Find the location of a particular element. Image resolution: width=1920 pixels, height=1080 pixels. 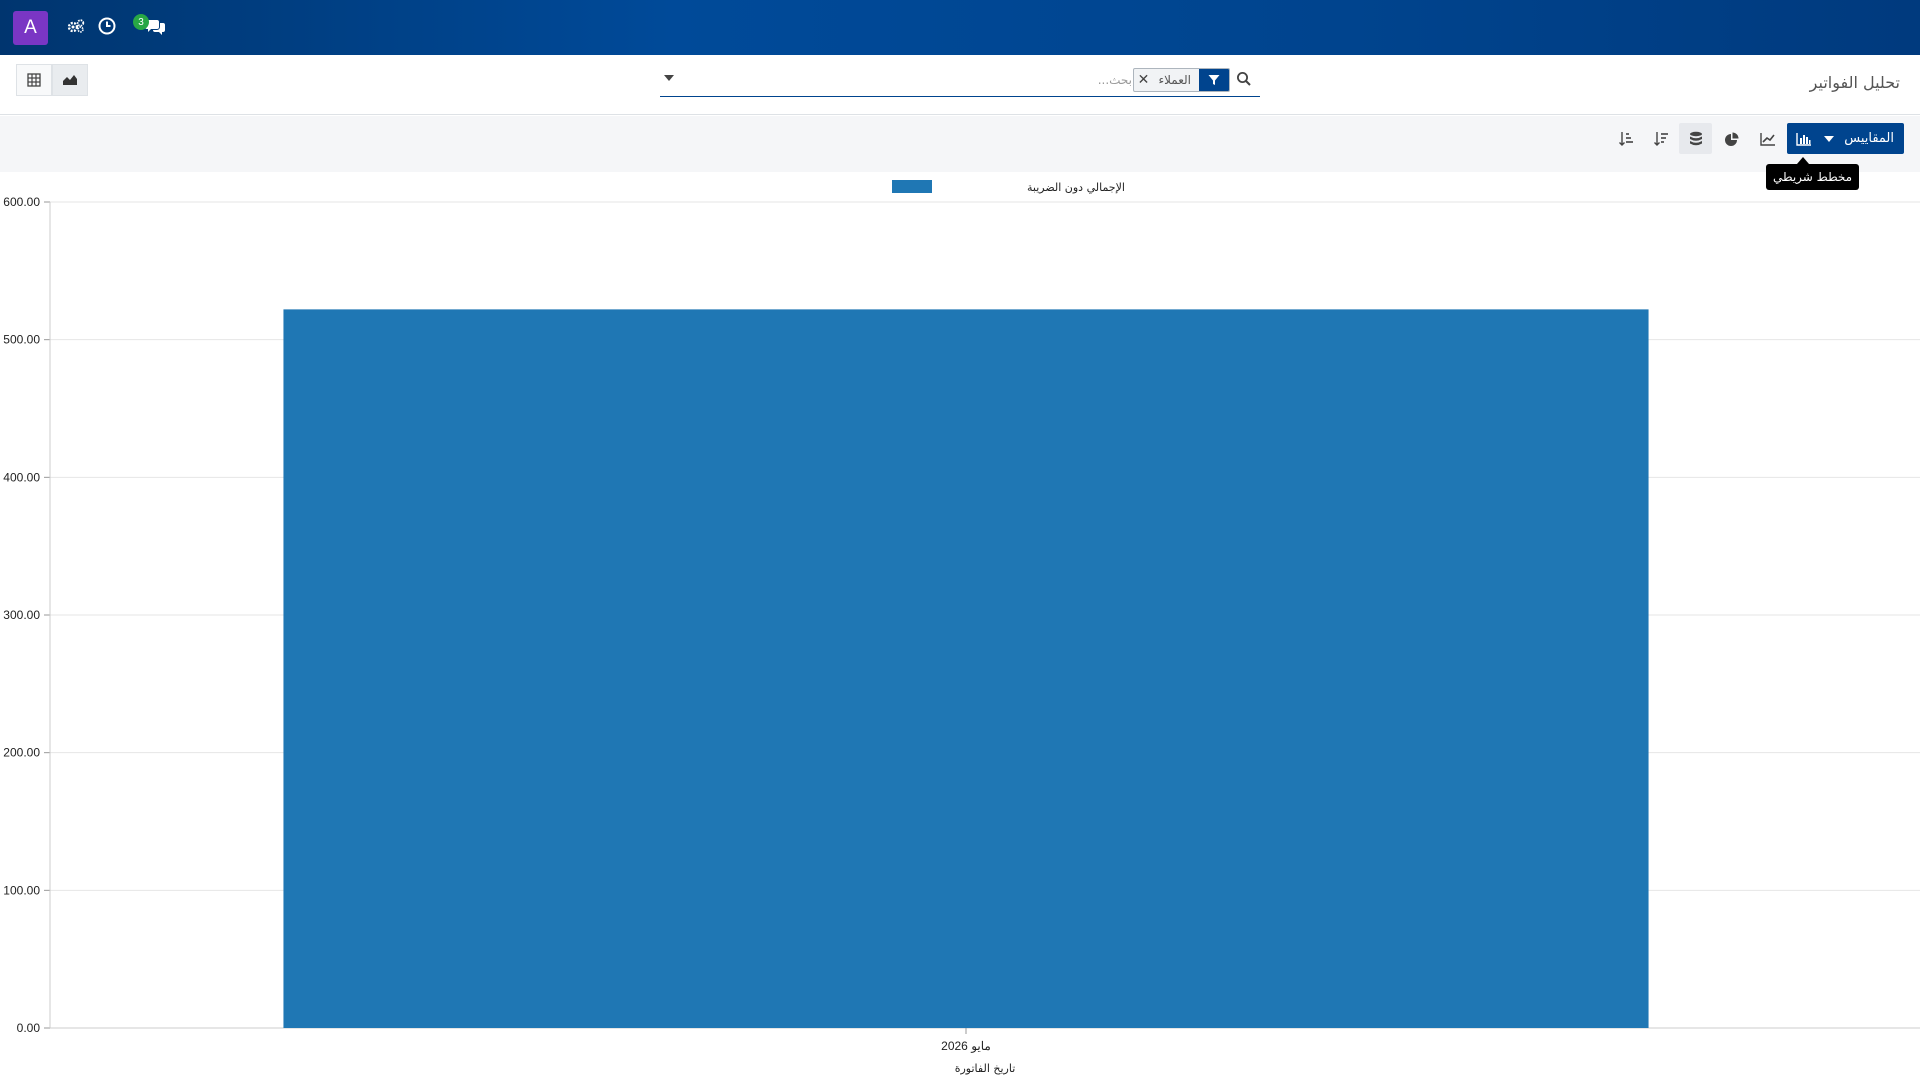

pie-chart-icon is located at coordinates (1731, 139).